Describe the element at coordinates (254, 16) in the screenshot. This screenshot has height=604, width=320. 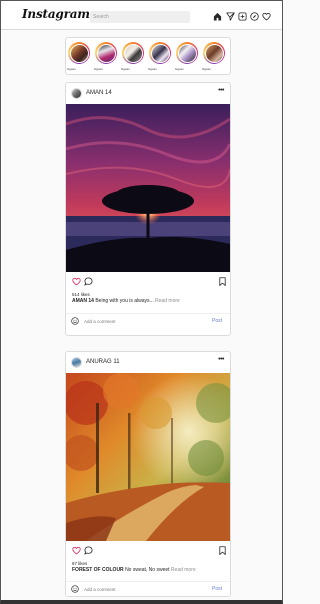
I see `explore-icon` at that location.